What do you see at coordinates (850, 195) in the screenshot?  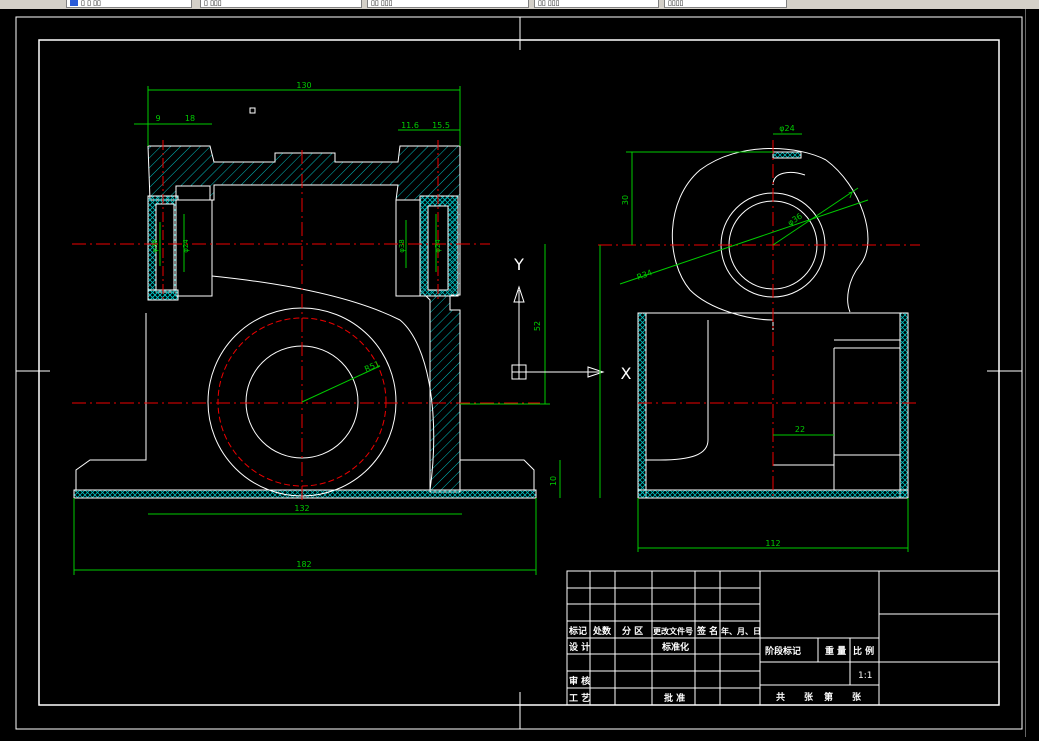 I see `dim-label: 7` at bounding box center [850, 195].